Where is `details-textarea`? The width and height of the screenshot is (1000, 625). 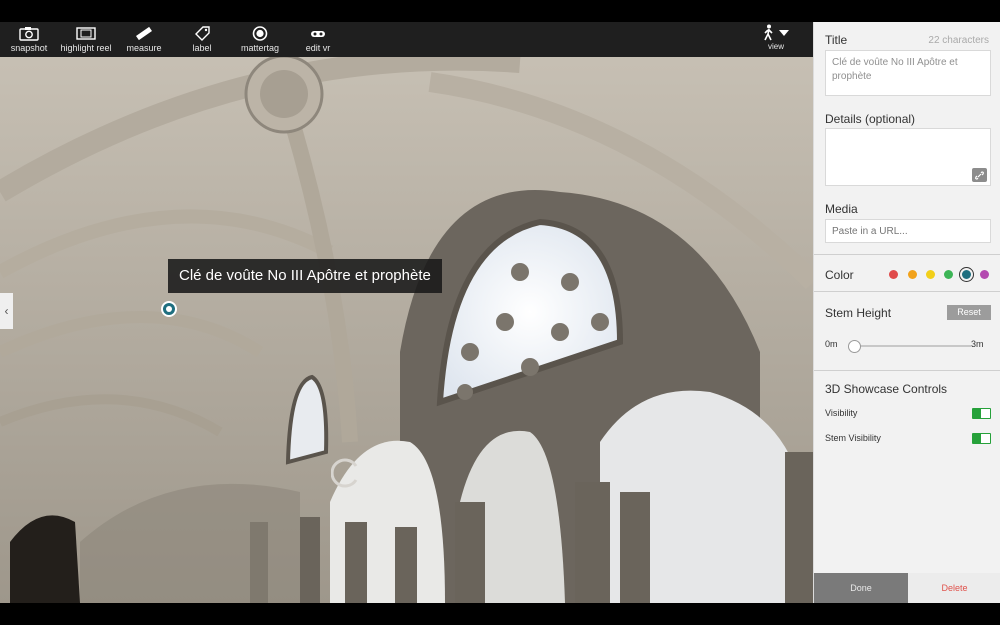 details-textarea is located at coordinates (908, 157).